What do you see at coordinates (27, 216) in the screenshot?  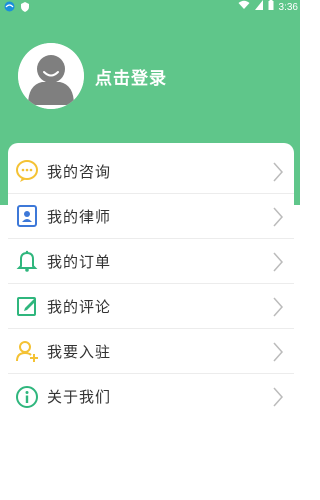 I see `lawyer-card-icon` at bounding box center [27, 216].